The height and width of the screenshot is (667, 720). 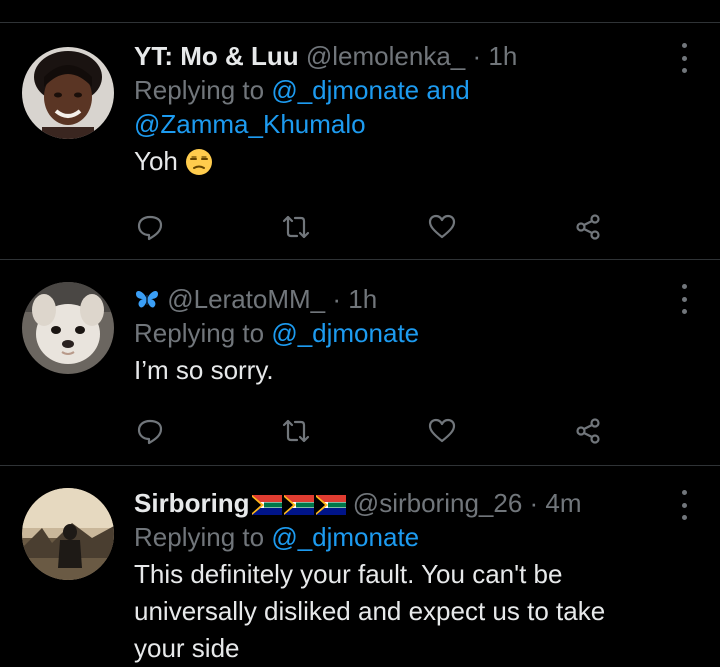 I want to click on display-name: YT: Mo & Luu, so click(x=216, y=56).